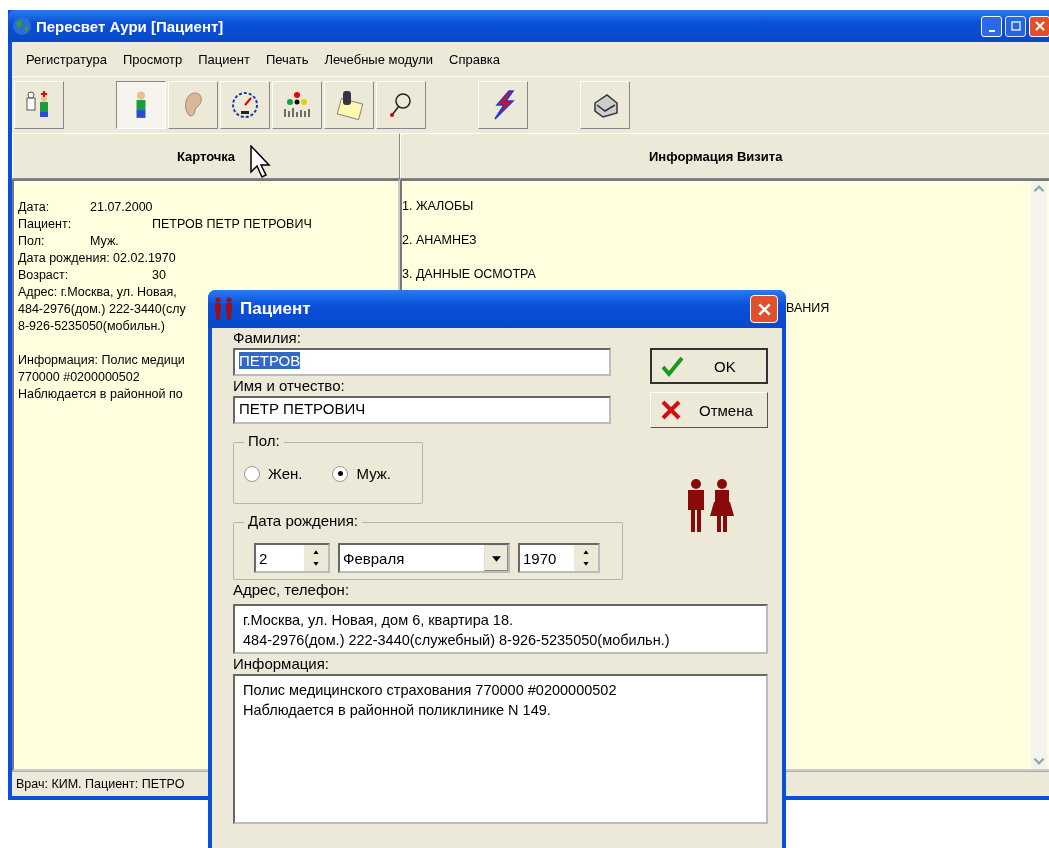 Image resolution: width=1049 pixels, height=848 pixels. What do you see at coordinates (273, 473) in the screenshot?
I see `radio-option: Жен.` at bounding box center [273, 473].